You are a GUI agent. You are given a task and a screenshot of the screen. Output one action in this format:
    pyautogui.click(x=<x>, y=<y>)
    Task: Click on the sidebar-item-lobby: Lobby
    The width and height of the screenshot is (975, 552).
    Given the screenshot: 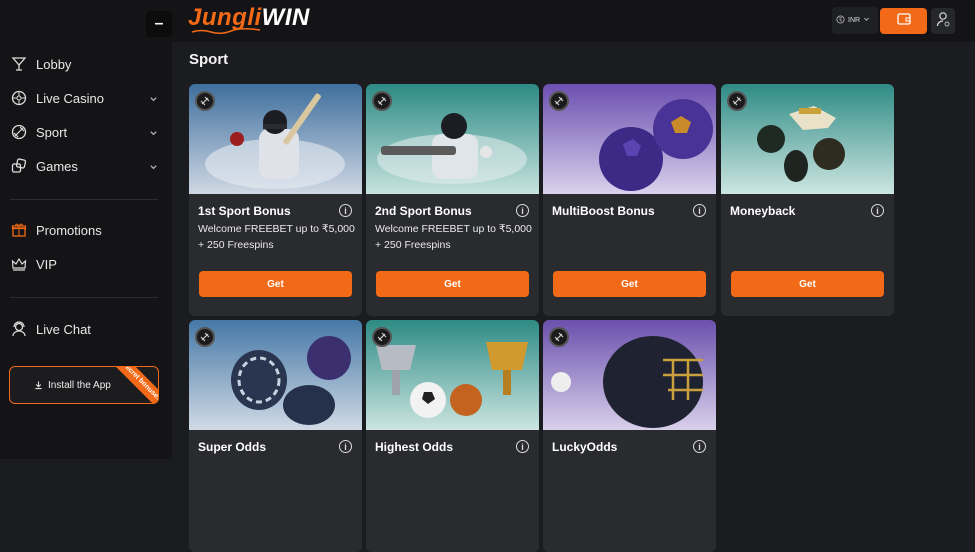 What is the action you would take?
    pyautogui.click(x=86, y=64)
    